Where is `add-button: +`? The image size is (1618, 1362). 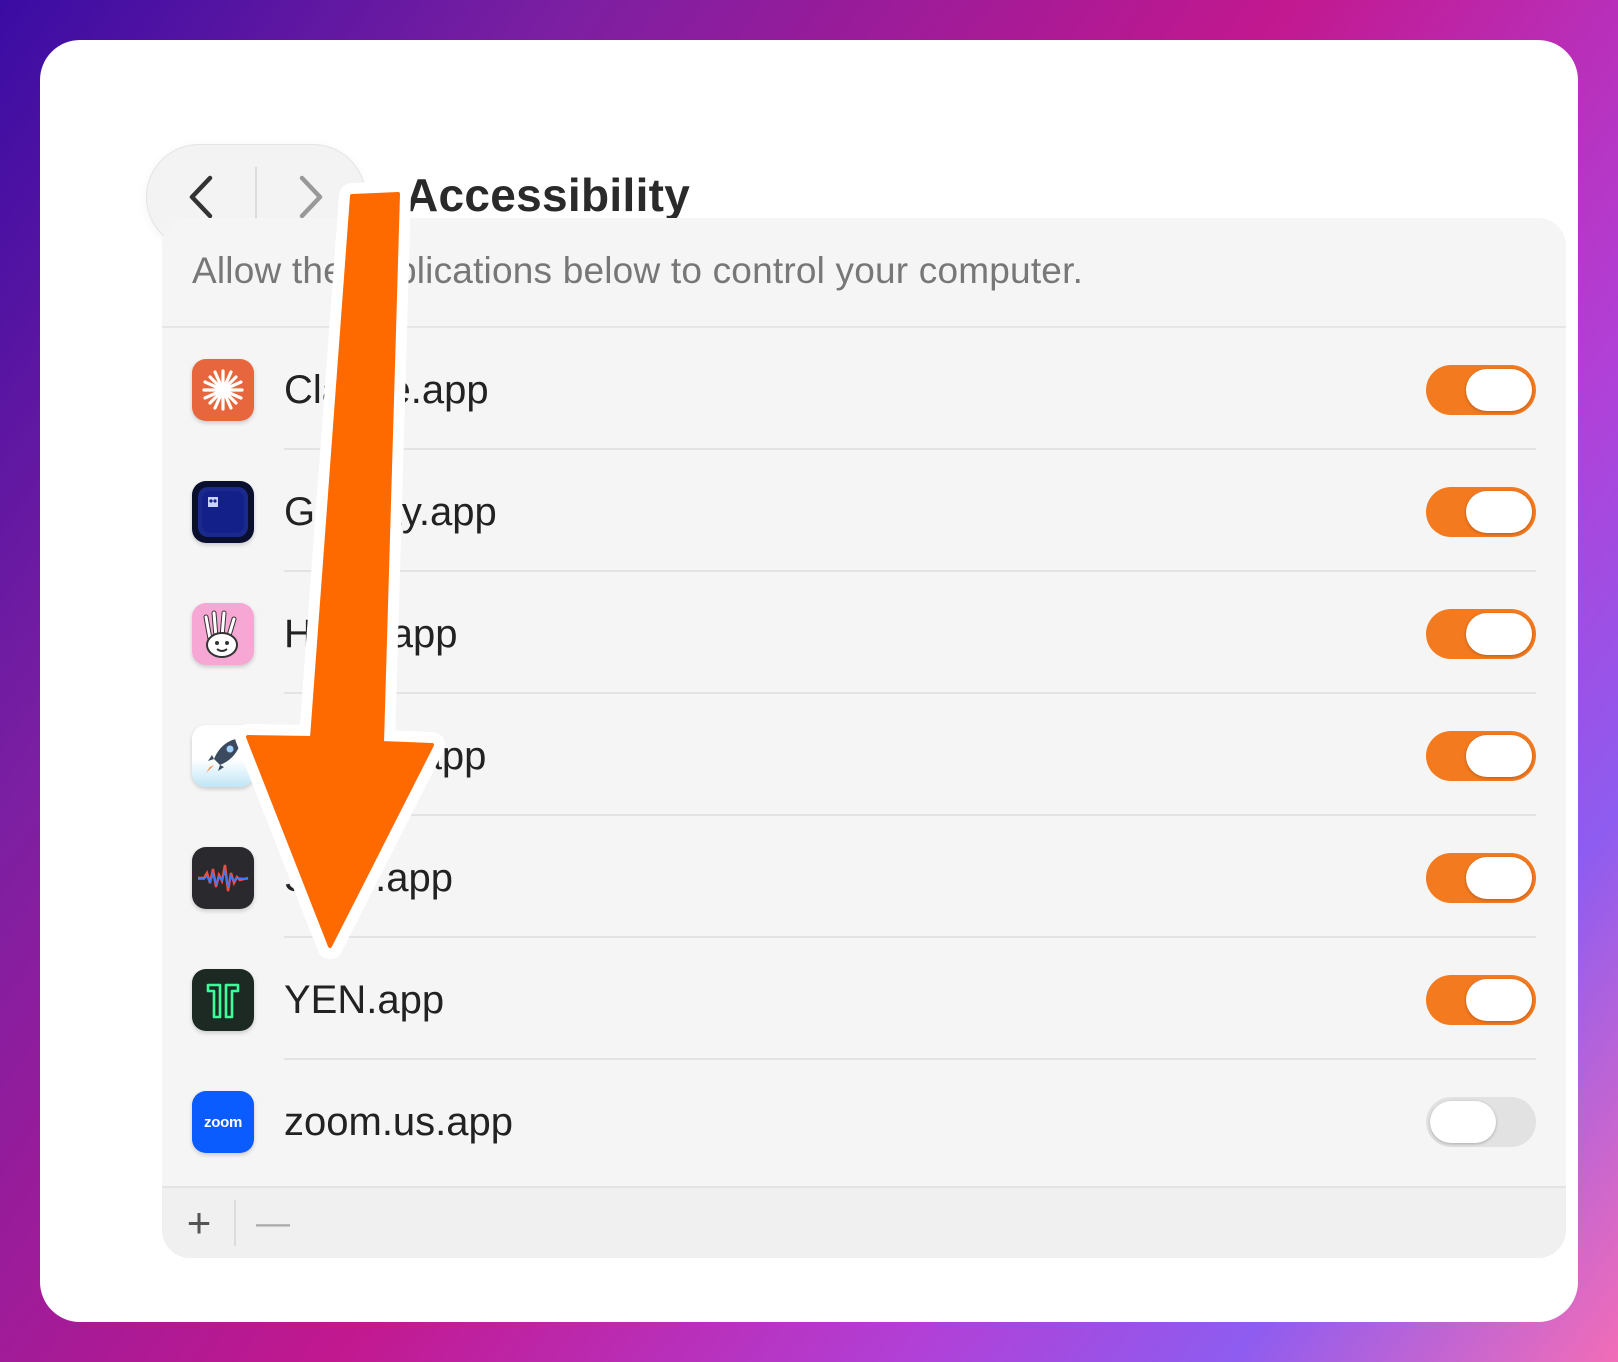 add-button: + is located at coordinates (199, 1223).